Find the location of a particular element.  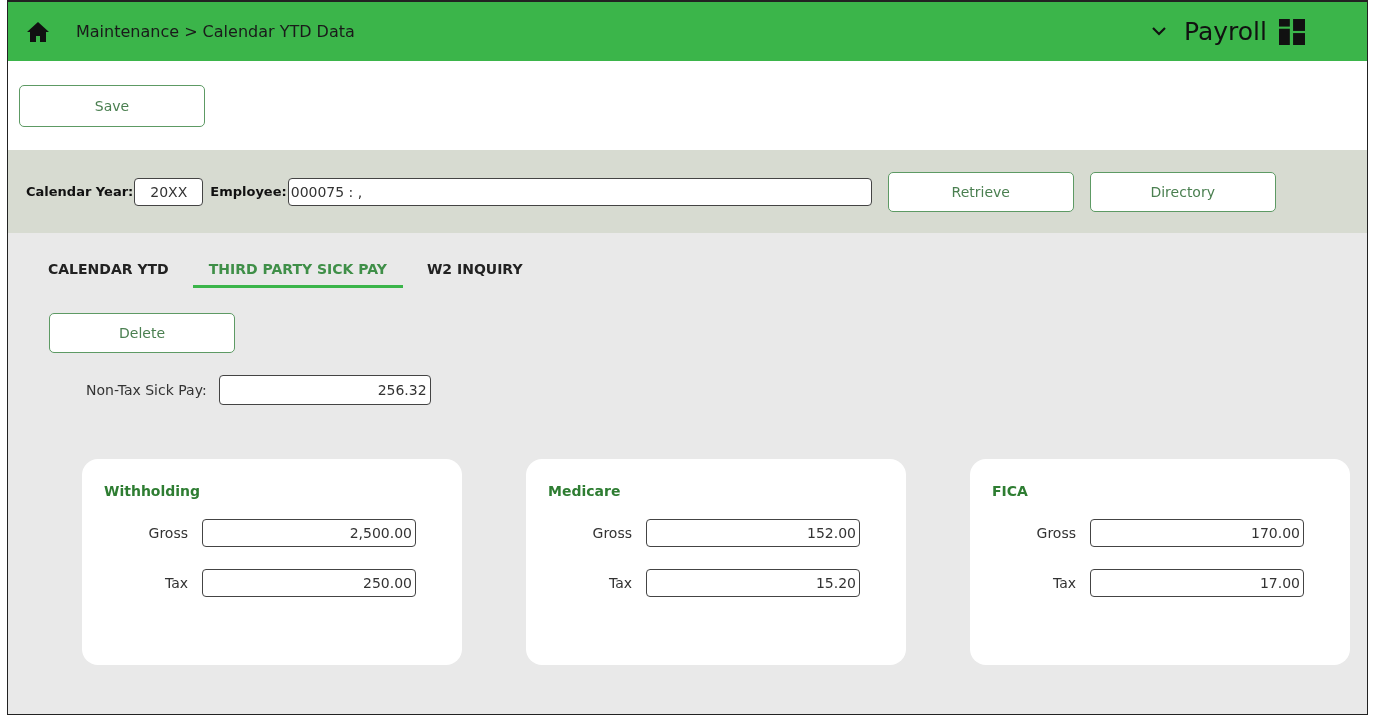

delete-button: Delete is located at coordinates (142, 333).